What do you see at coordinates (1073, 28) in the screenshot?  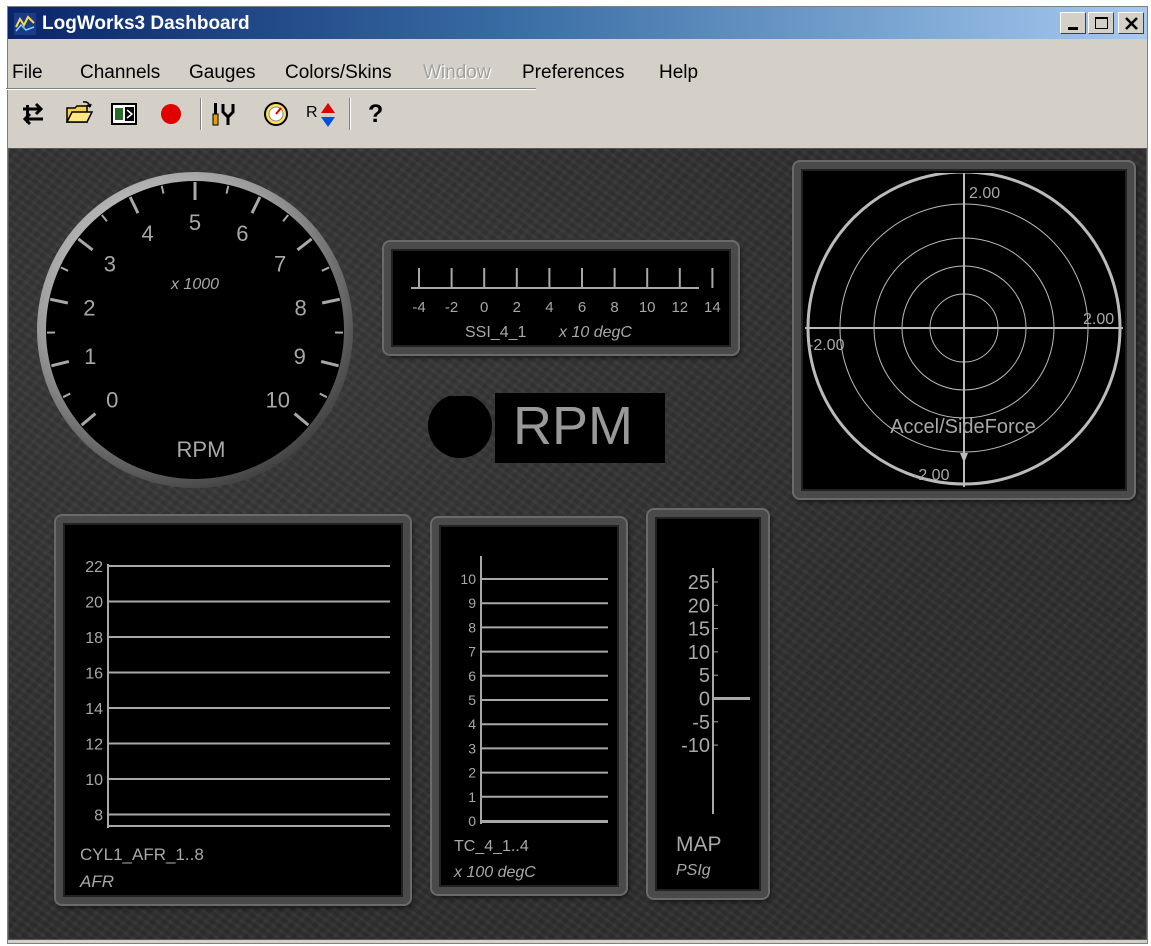 I see `minimize-icon` at bounding box center [1073, 28].